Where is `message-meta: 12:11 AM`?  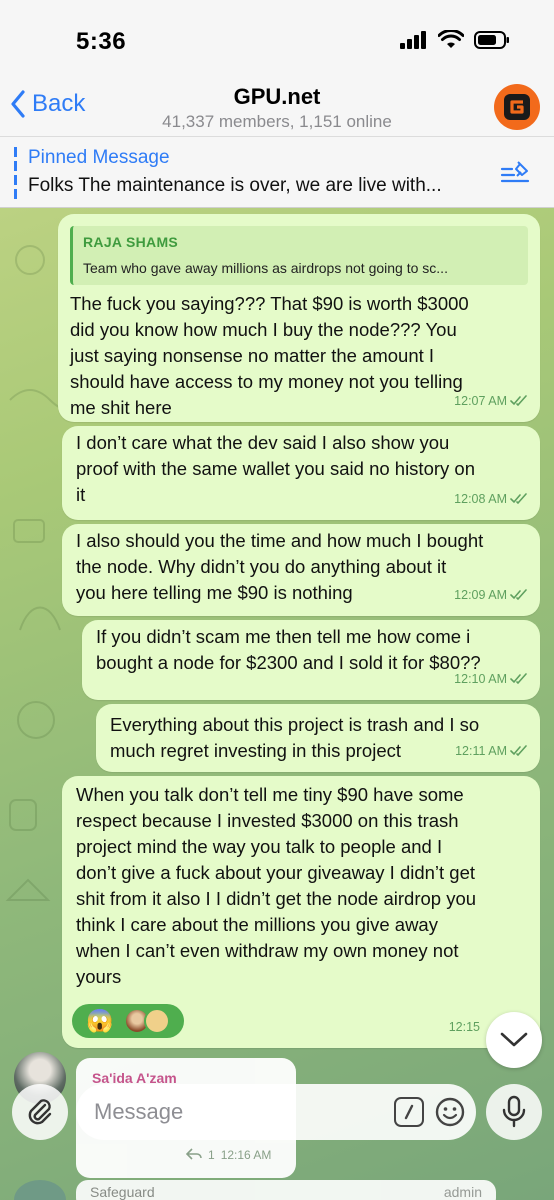 message-meta: 12:11 AM is located at coordinates (491, 751).